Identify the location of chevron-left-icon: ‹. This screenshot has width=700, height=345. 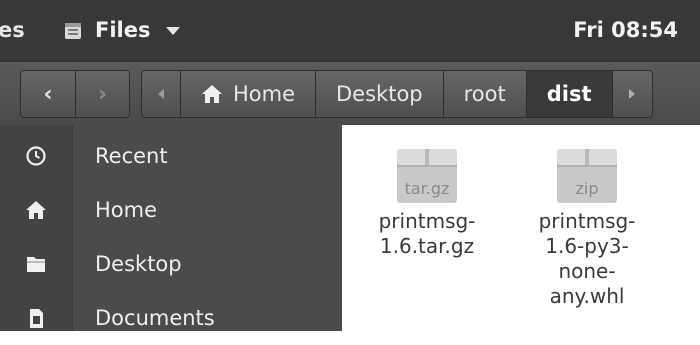
(48, 94).